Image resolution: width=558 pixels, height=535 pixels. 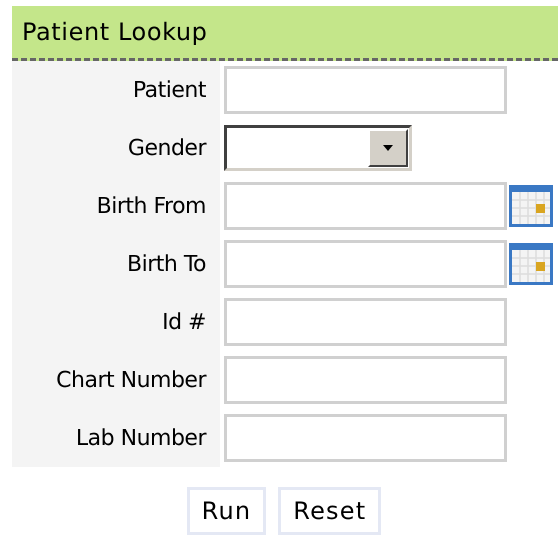 I want to click on field-label: Chart Number, so click(x=131, y=380).